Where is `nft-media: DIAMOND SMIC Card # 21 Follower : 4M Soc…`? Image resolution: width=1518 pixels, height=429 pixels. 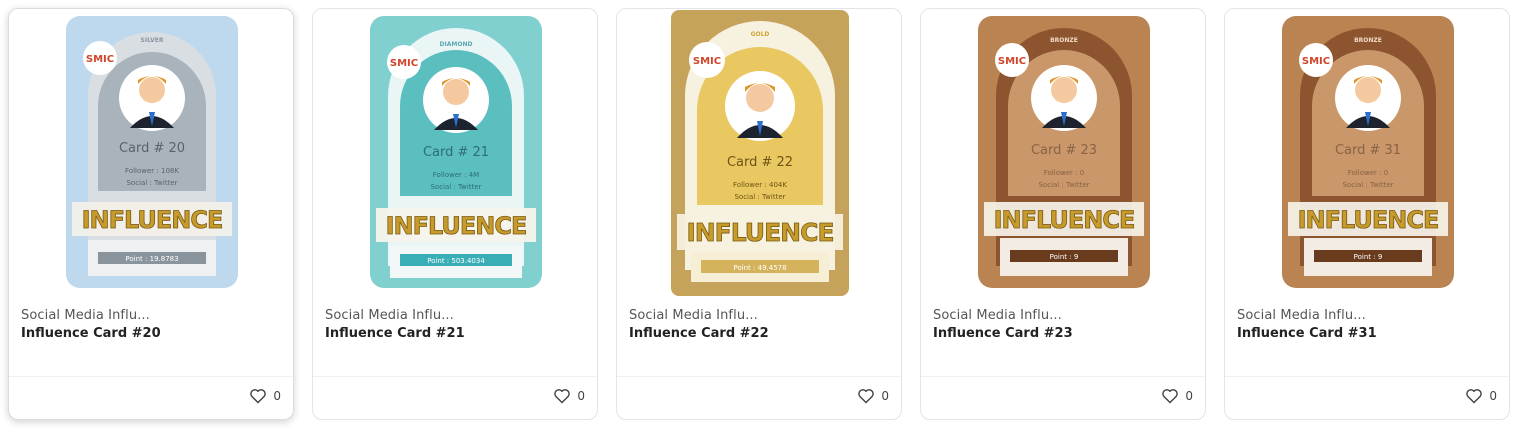
nft-media: DIAMOND SMIC Card # 21 Follower : 4M Soc… is located at coordinates (455, 154).